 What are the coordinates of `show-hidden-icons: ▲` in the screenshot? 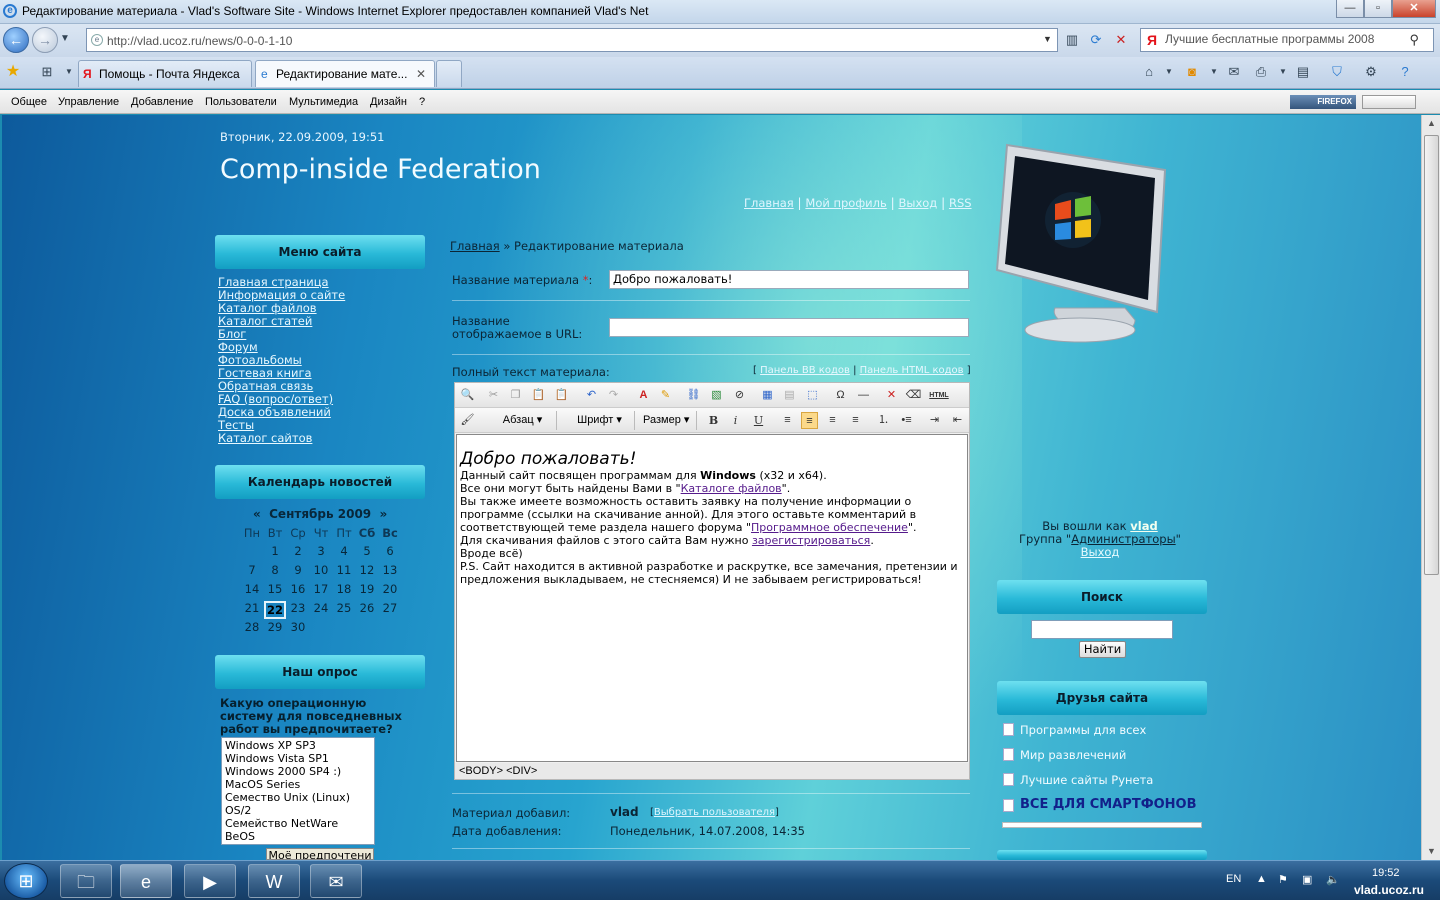 It's located at (1261, 879).